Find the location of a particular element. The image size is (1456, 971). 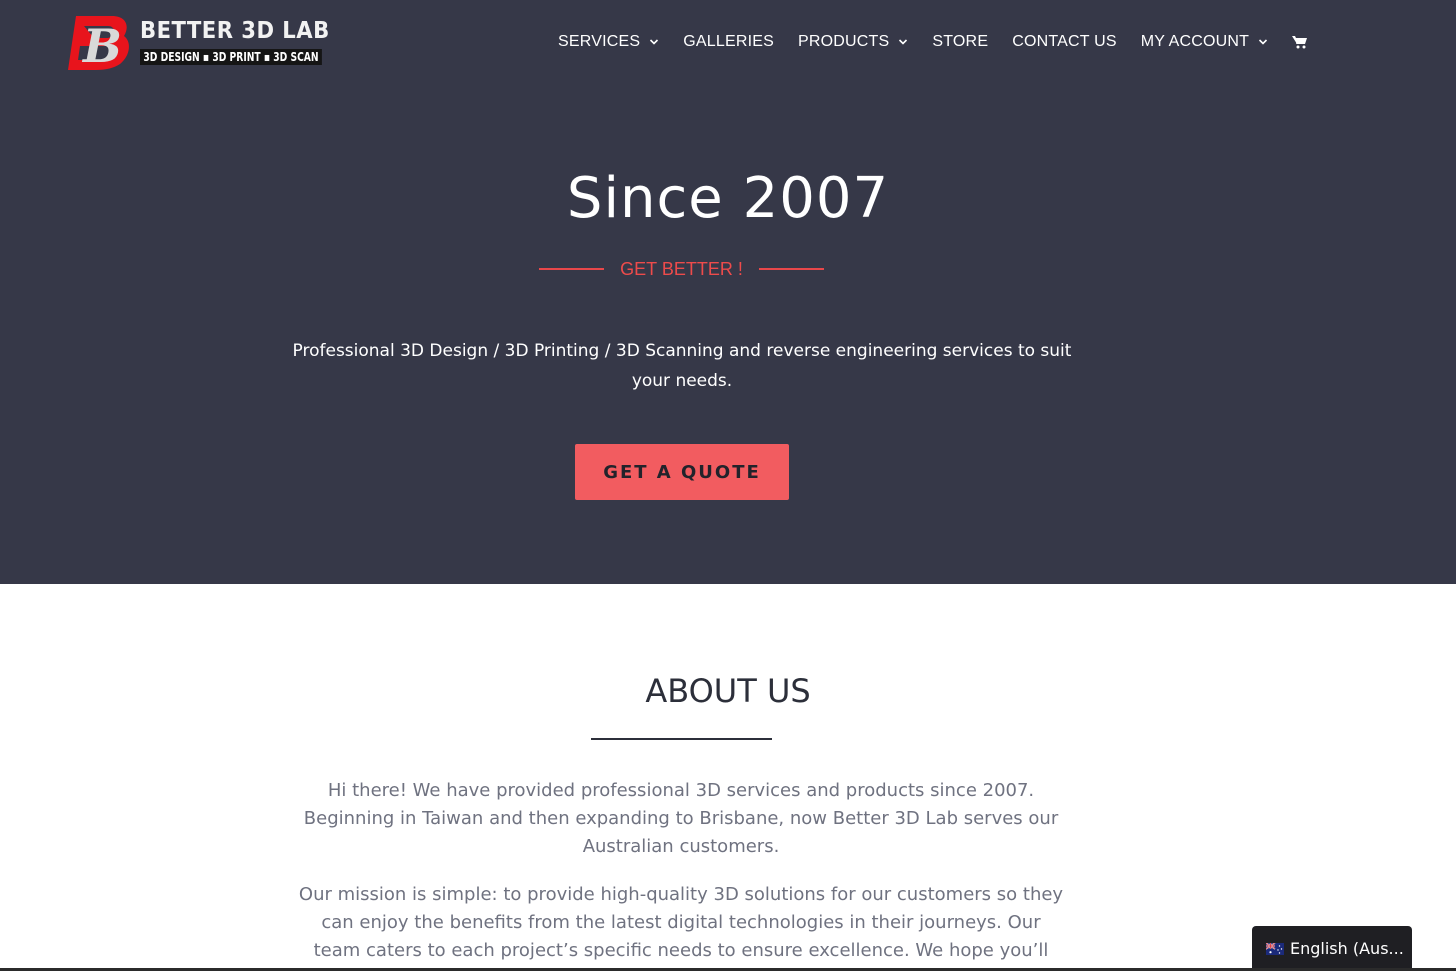

get-a-quote-button: GET A QUOTE is located at coordinates (682, 472).